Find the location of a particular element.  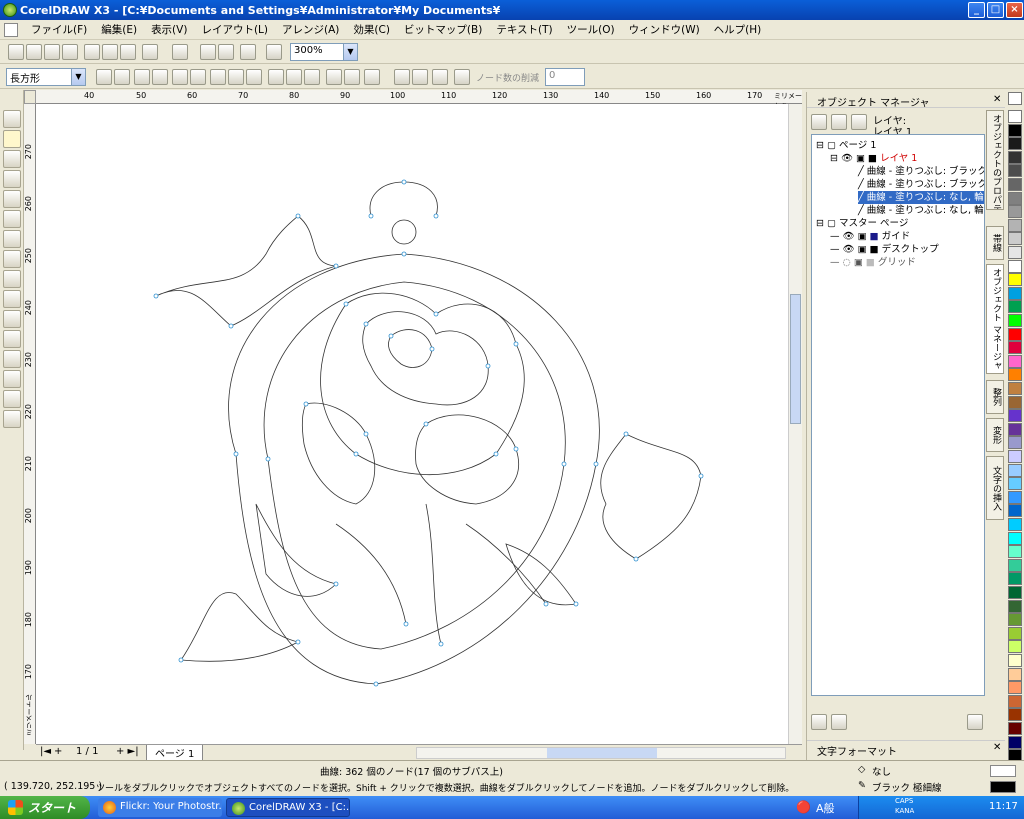

menu-window: ウィンドウ(W) is located at coordinates (664, 29).